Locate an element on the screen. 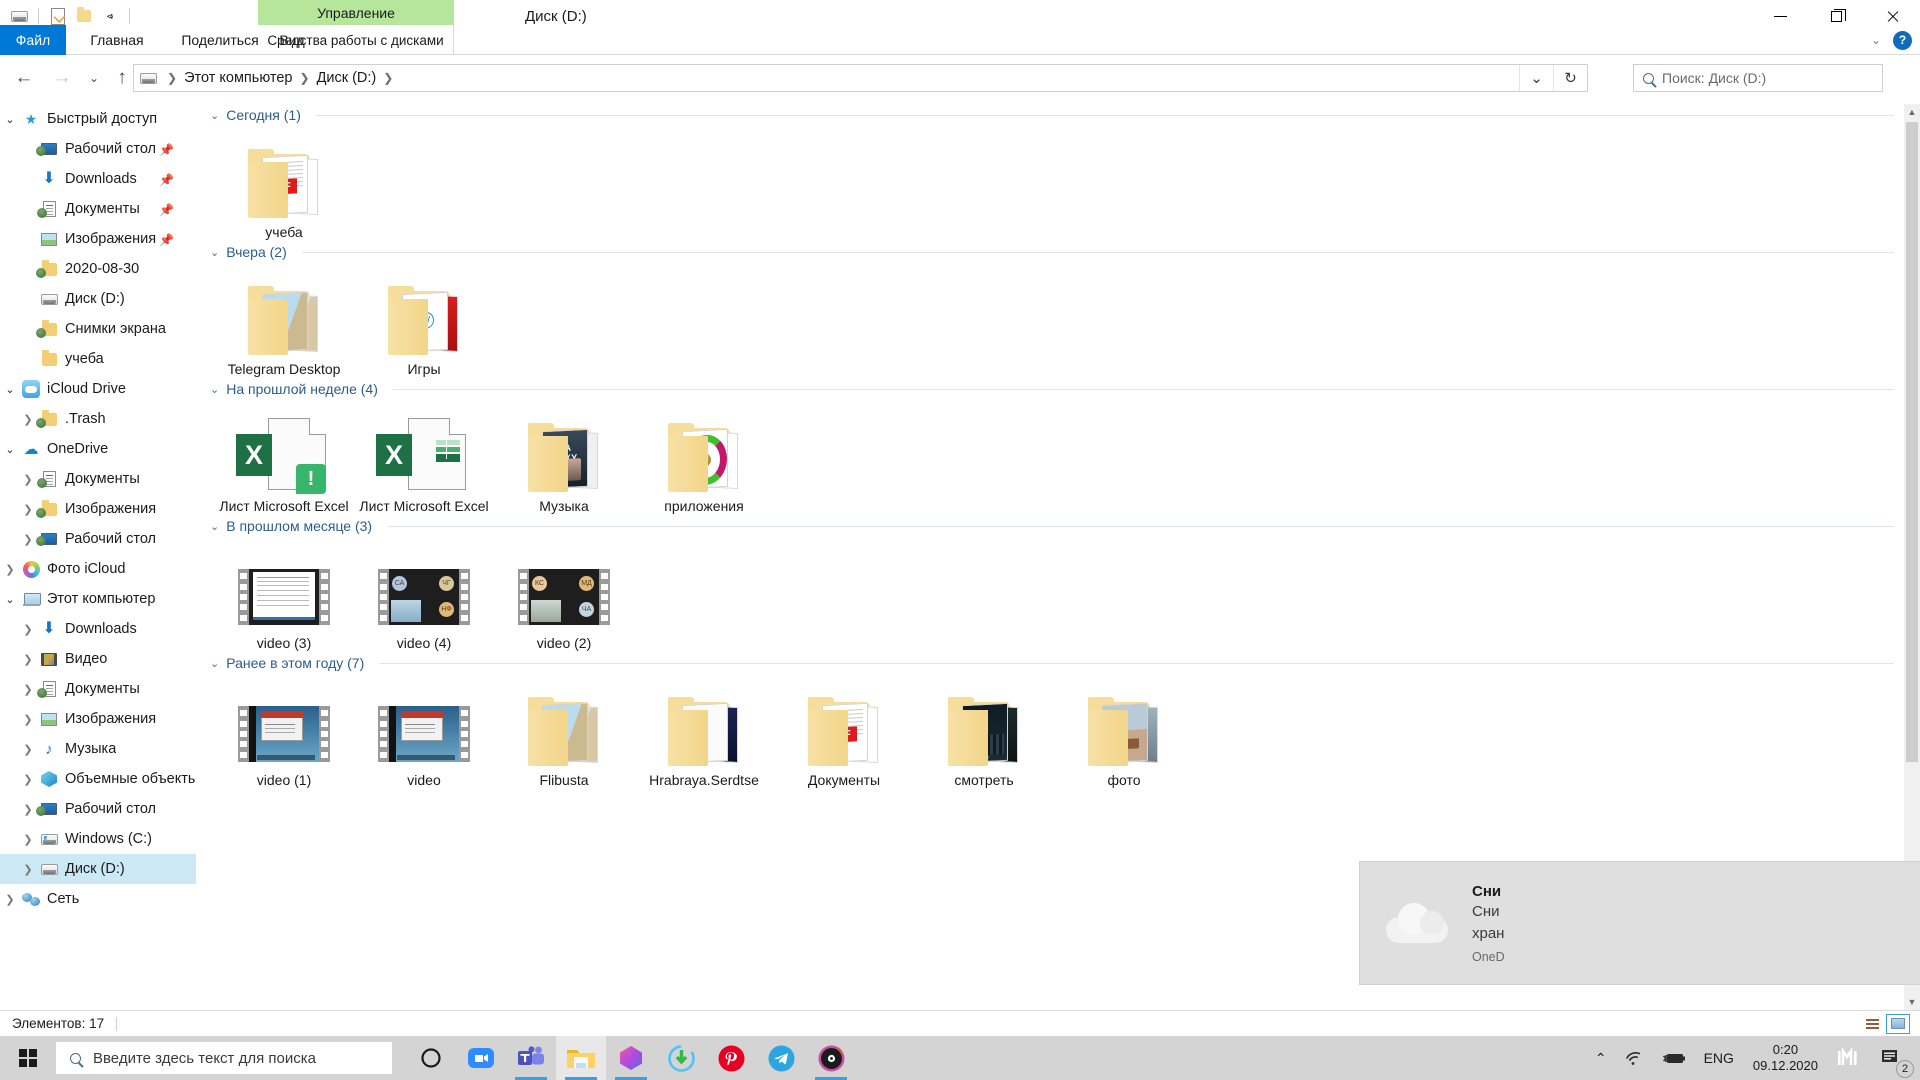 Image resolution: width=1920 pixels, height=1080 pixels. sidebar-item-16: ⌄ Этот компьютер is located at coordinates (98, 599).